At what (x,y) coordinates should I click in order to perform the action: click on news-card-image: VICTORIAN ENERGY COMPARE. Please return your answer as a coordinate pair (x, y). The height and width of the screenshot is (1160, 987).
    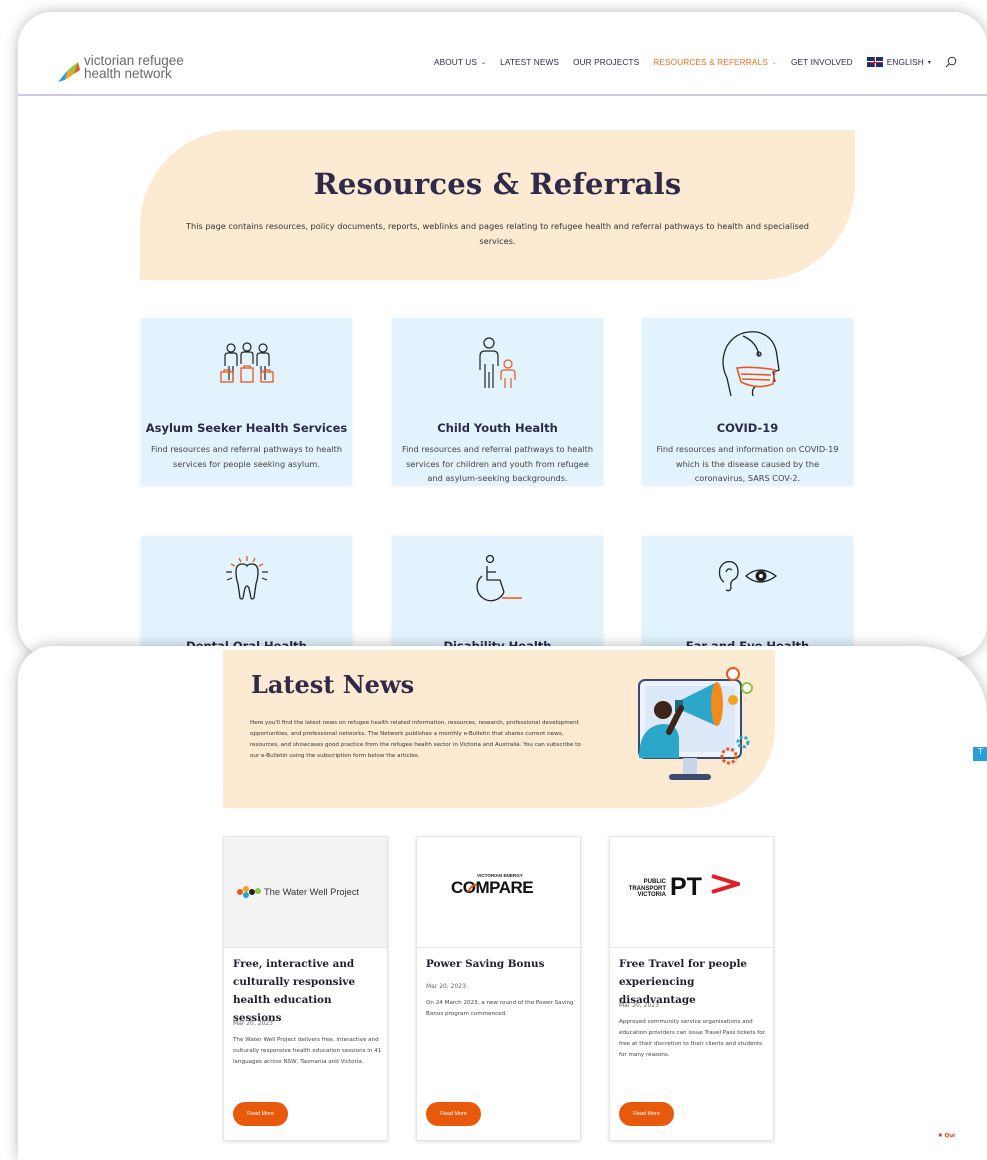
    Looking at the image, I should click on (498, 892).